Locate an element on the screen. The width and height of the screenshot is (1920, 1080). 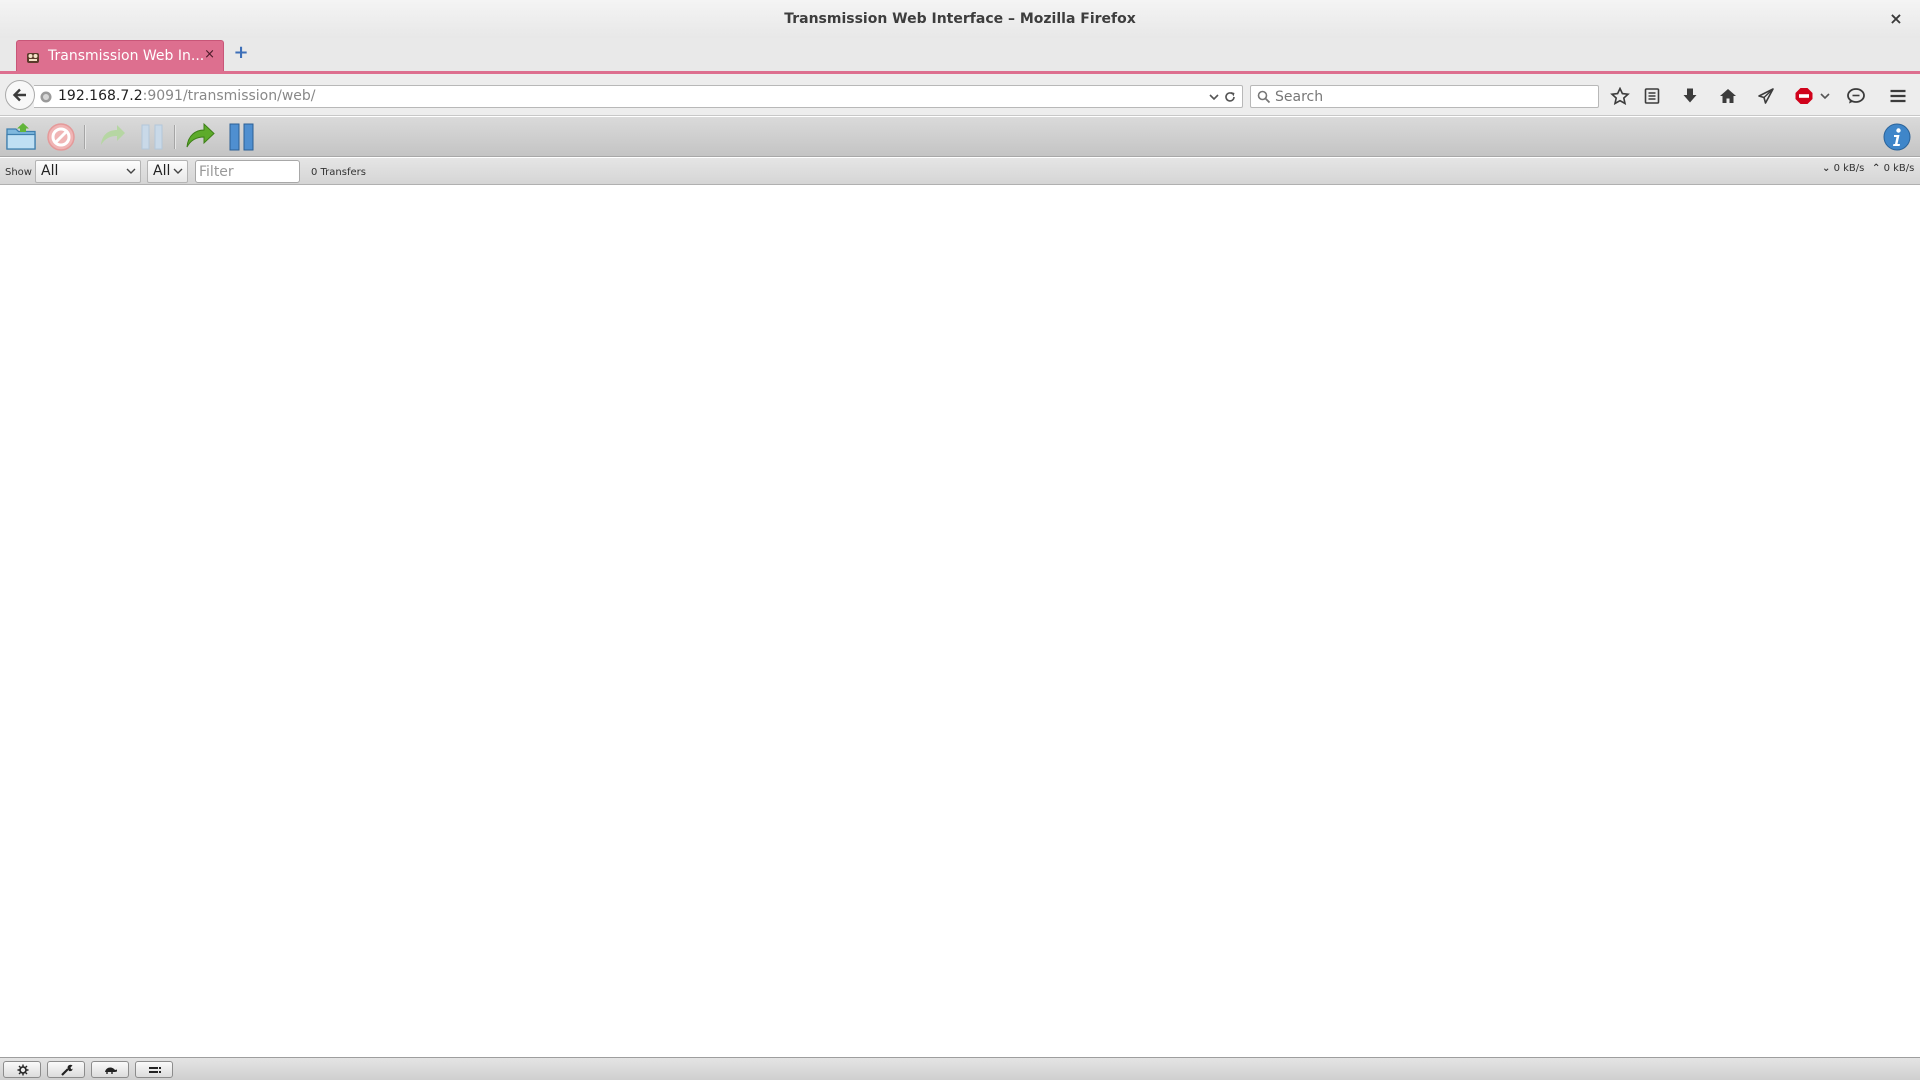
window-close-button: × is located at coordinates (1896, 19).